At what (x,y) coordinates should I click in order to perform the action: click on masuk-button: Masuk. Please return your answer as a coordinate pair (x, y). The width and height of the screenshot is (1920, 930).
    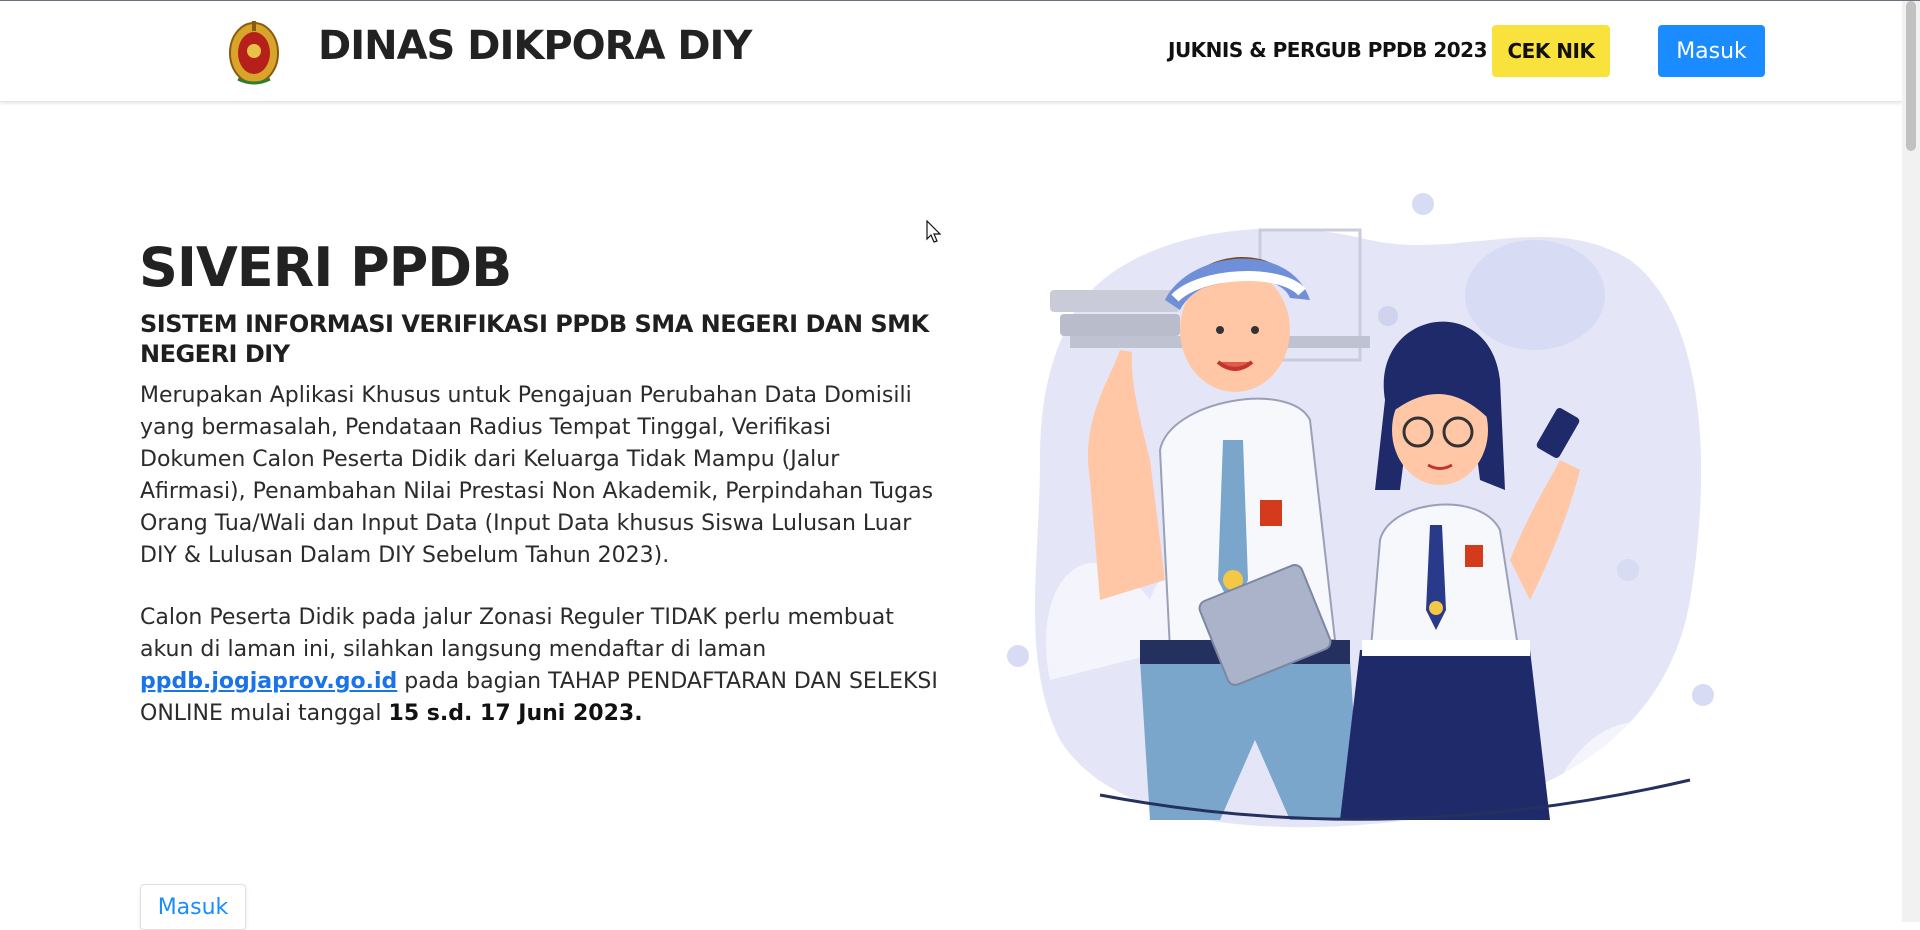
    Looking at the image, I should click on (193, 907).